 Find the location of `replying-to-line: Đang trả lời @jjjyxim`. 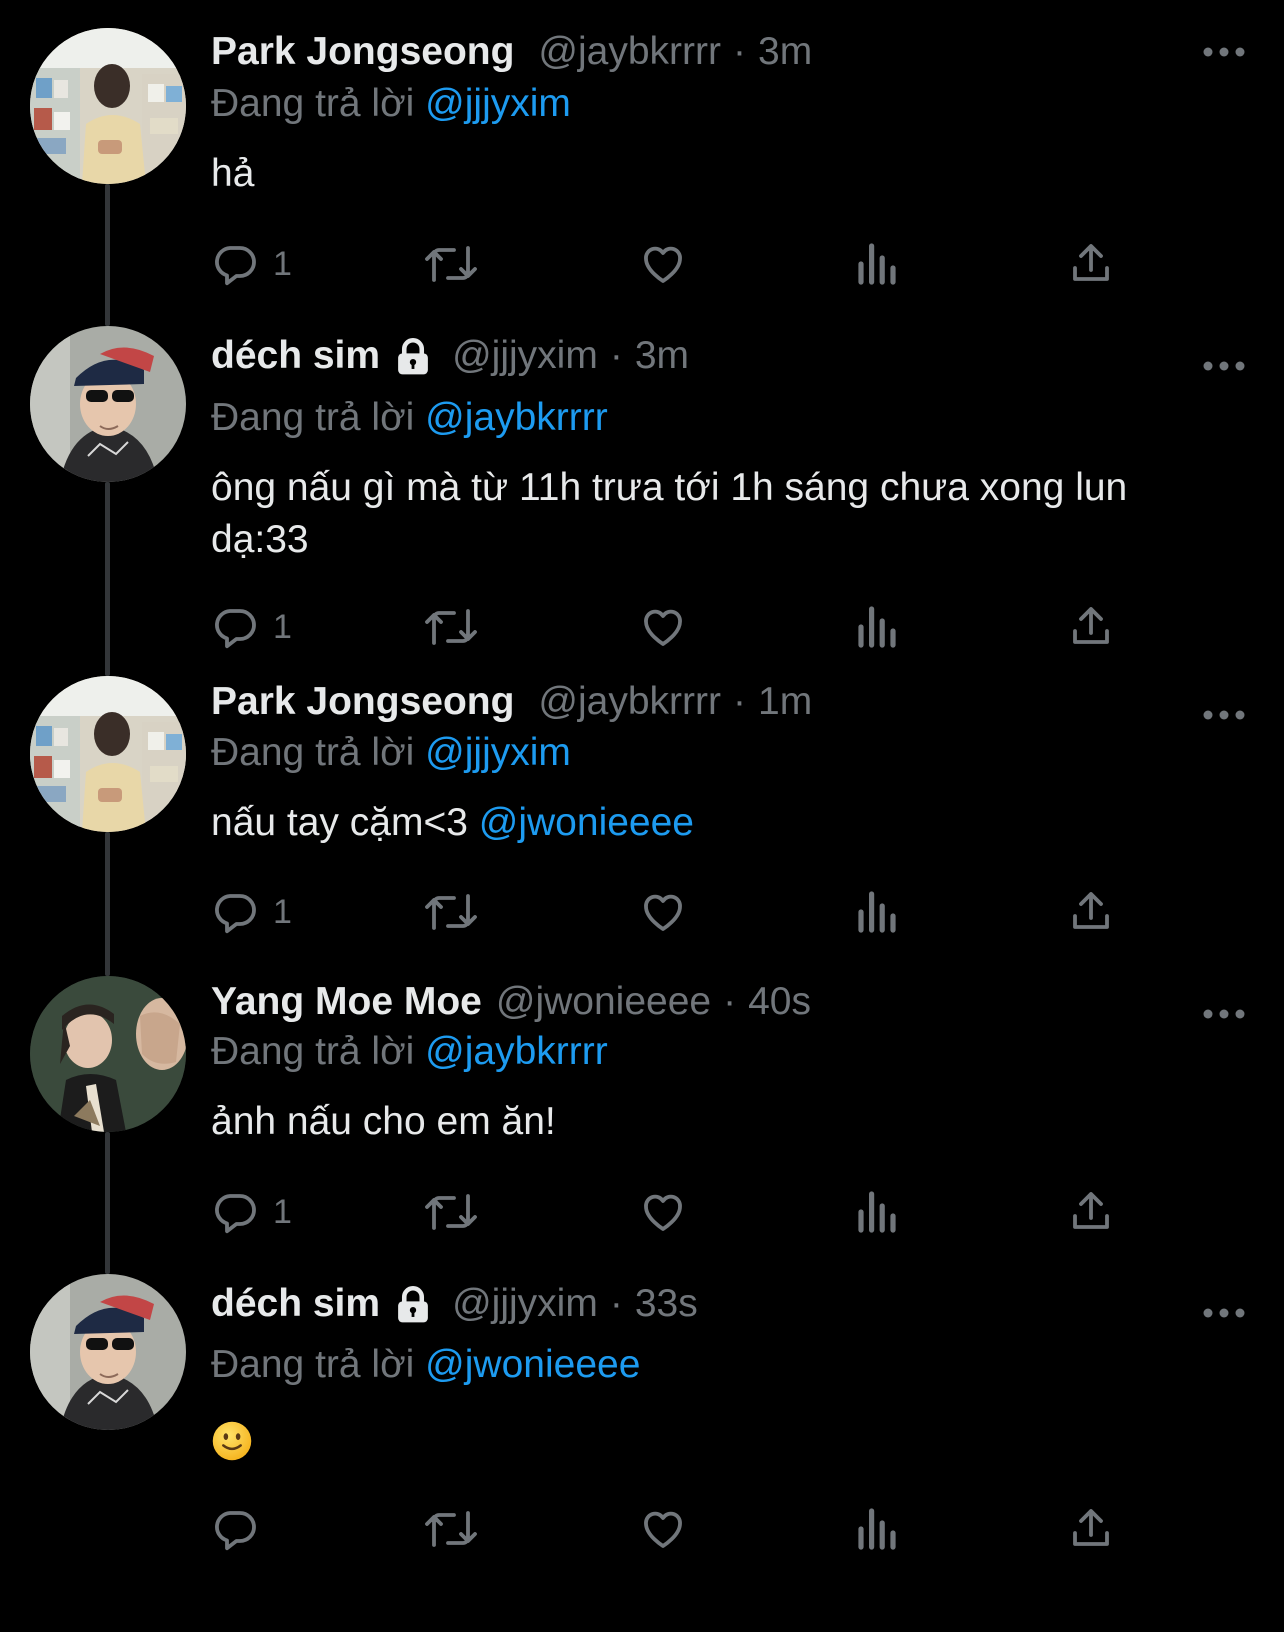

replying-to-line: Đang trả lời @jjjyxim is located at coordinates (391, 753).